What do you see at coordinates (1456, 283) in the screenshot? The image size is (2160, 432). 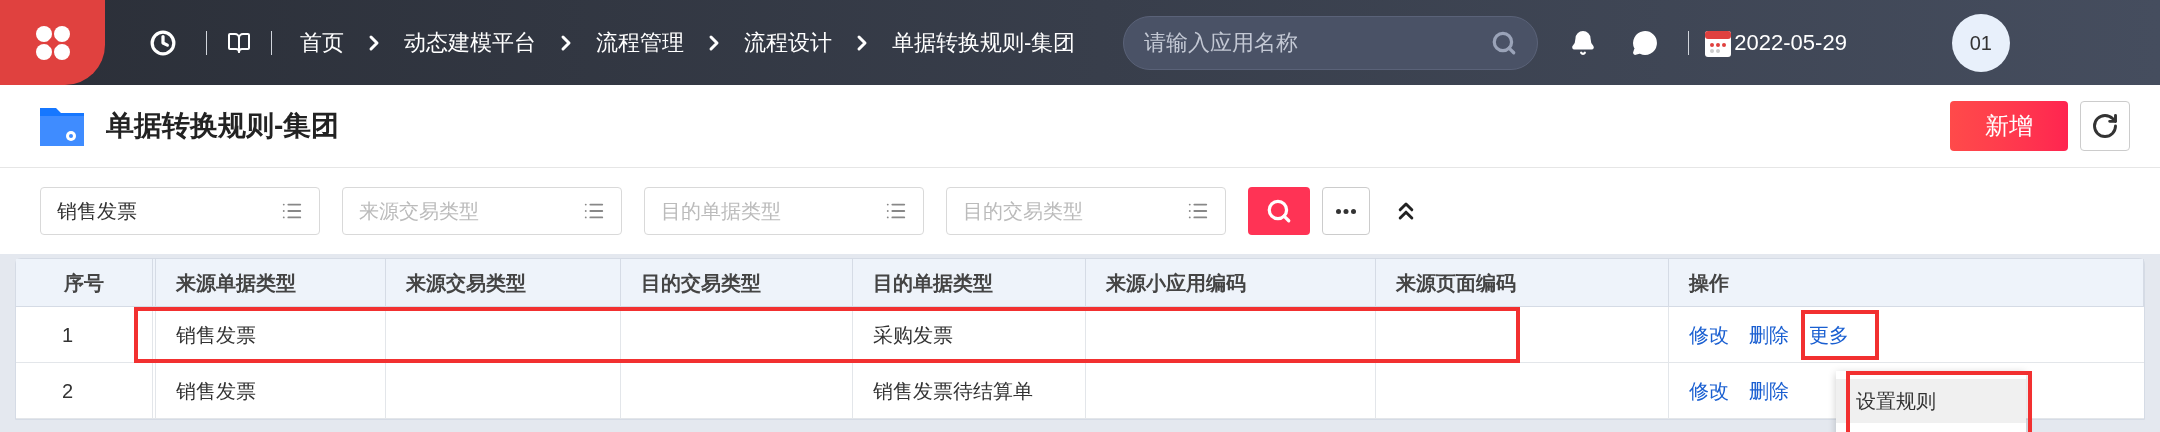 I see `column-header: 来源页面编码` at bounding box center [1456, 283].